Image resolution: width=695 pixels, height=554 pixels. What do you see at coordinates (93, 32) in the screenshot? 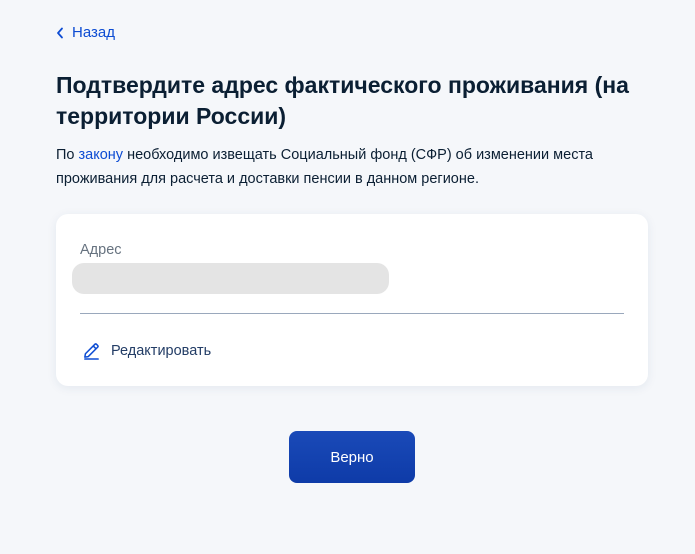
I see `back-link-label: Назад` at bounding box center [93, 32].